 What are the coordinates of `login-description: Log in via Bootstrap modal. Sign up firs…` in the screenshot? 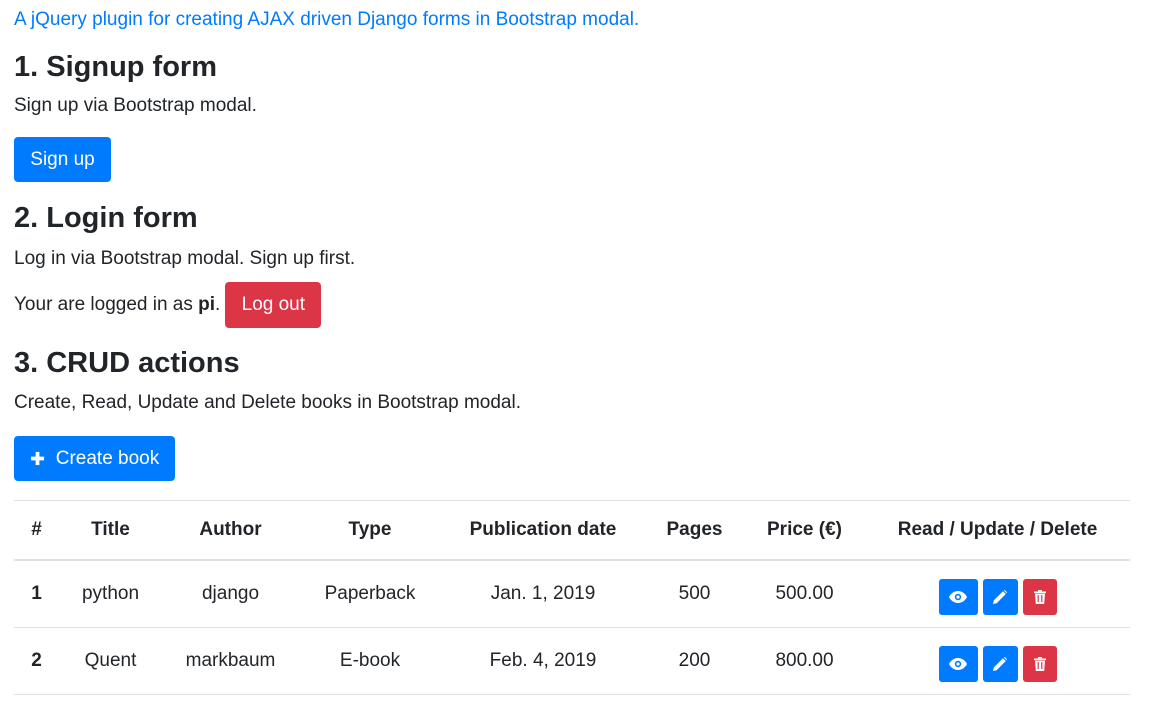 It's located at (185, 258).